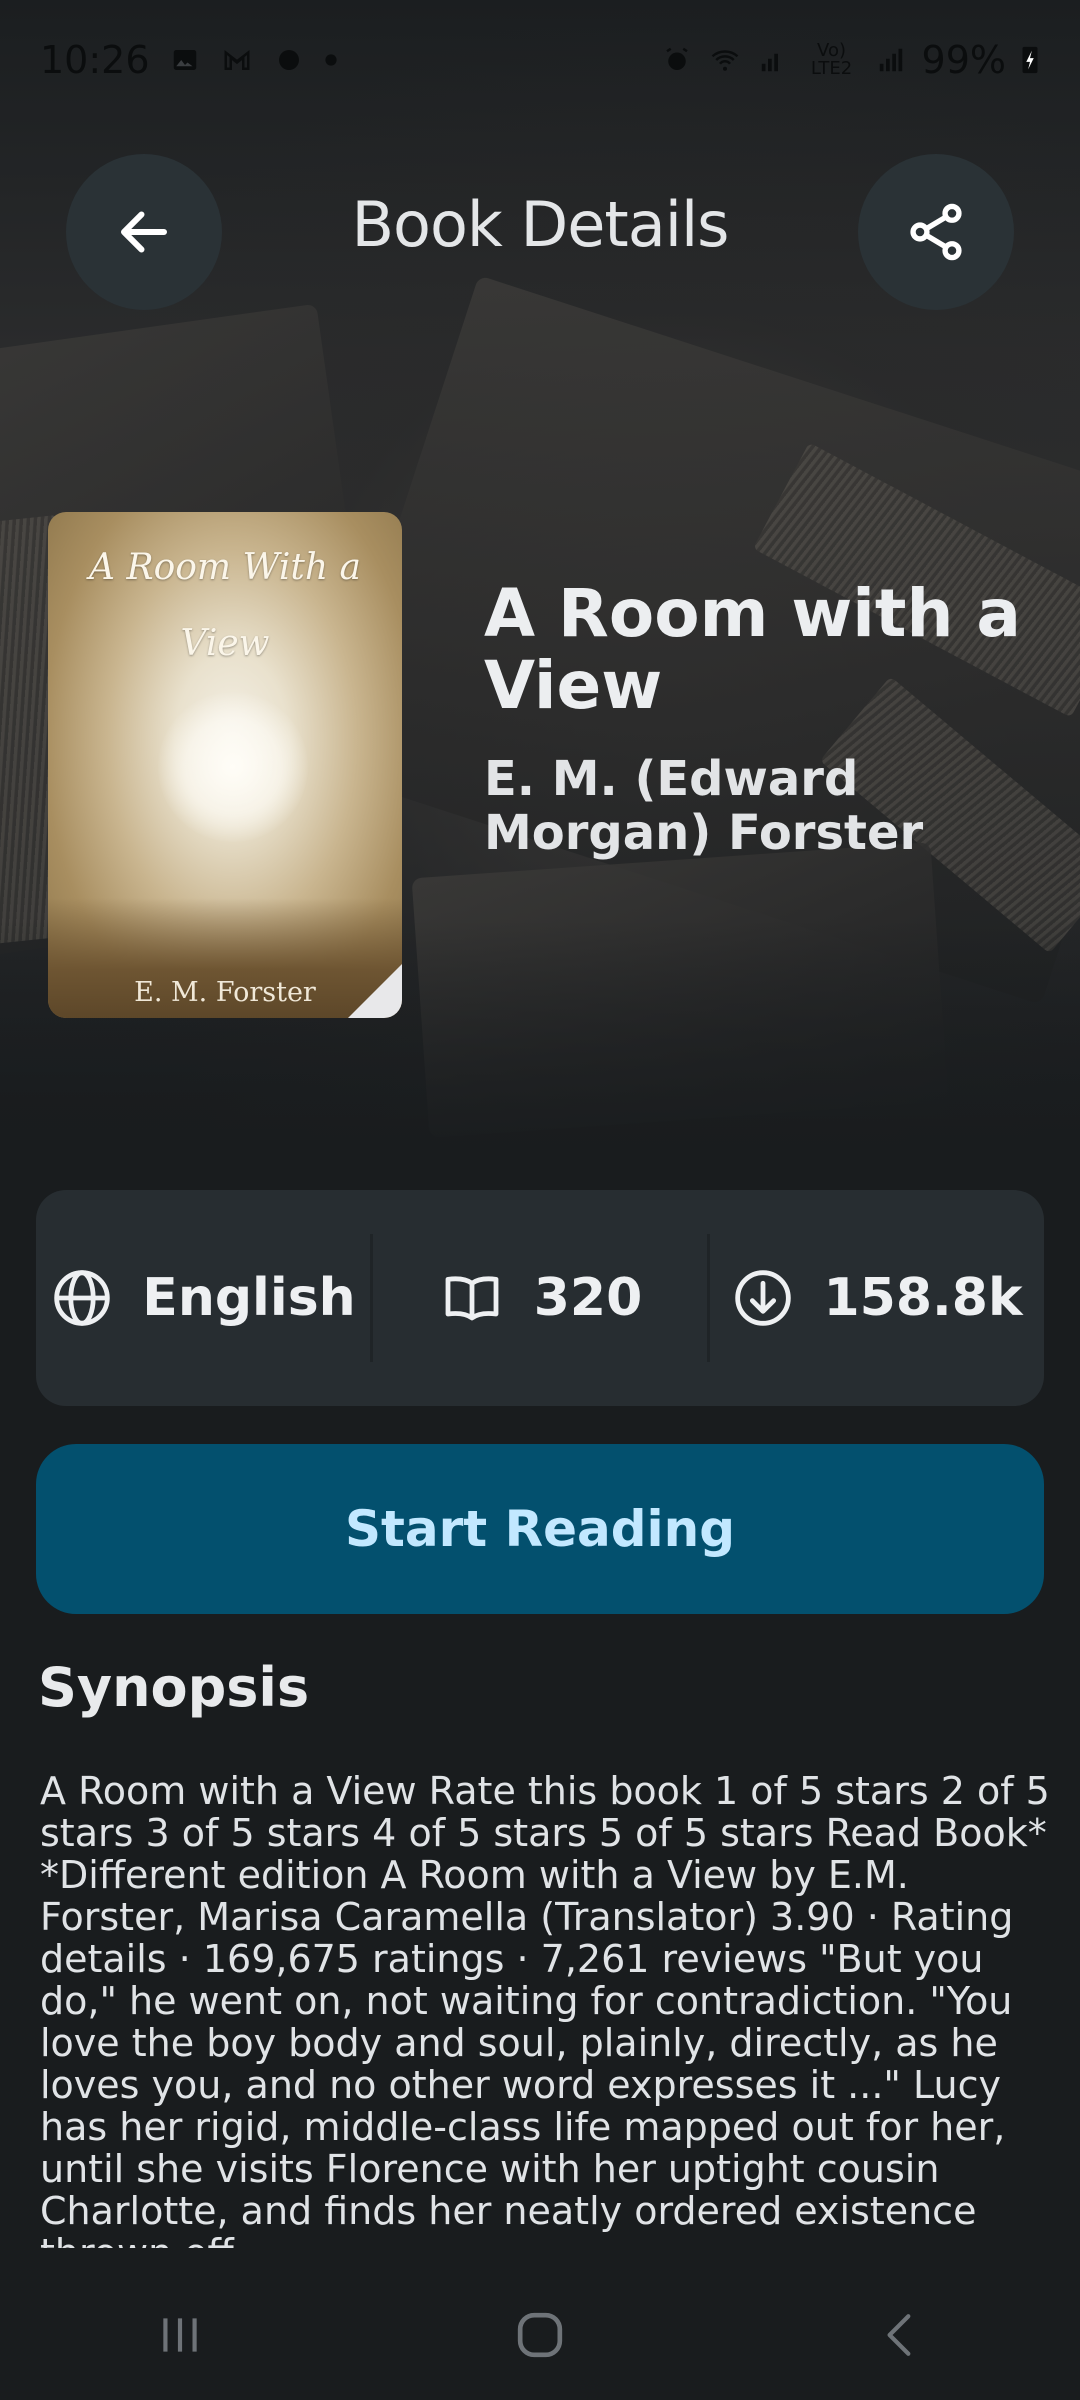 This screenshot has height=2400, width=1080. What do you see at coordinates (184, 60) in the screenshot?
I see `gallery-icon` at bounding box center [184, 60].